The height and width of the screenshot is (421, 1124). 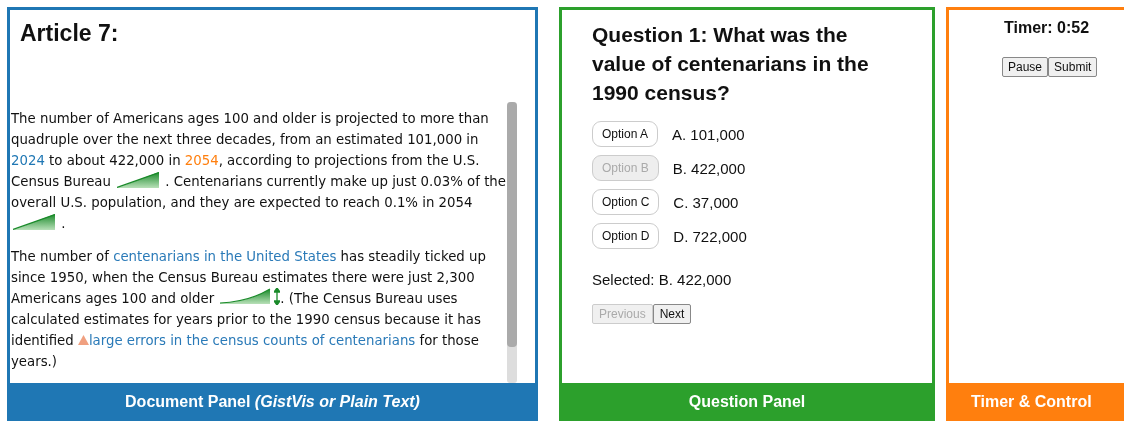 I want to click on control-button: Submit, so click(x=1073, y=67).